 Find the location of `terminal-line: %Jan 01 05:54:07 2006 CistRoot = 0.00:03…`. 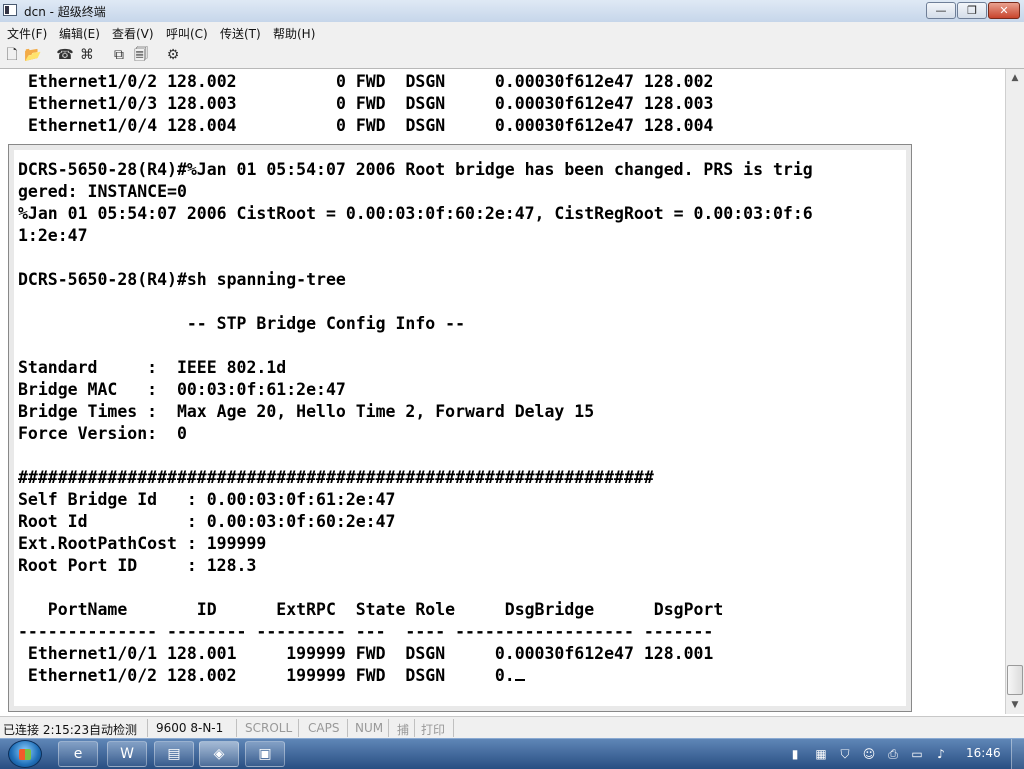

terminal-line: %Jan 01 05:54:07 2006 CistRoot = 0.00:03… is located at coordinates (415, 213).